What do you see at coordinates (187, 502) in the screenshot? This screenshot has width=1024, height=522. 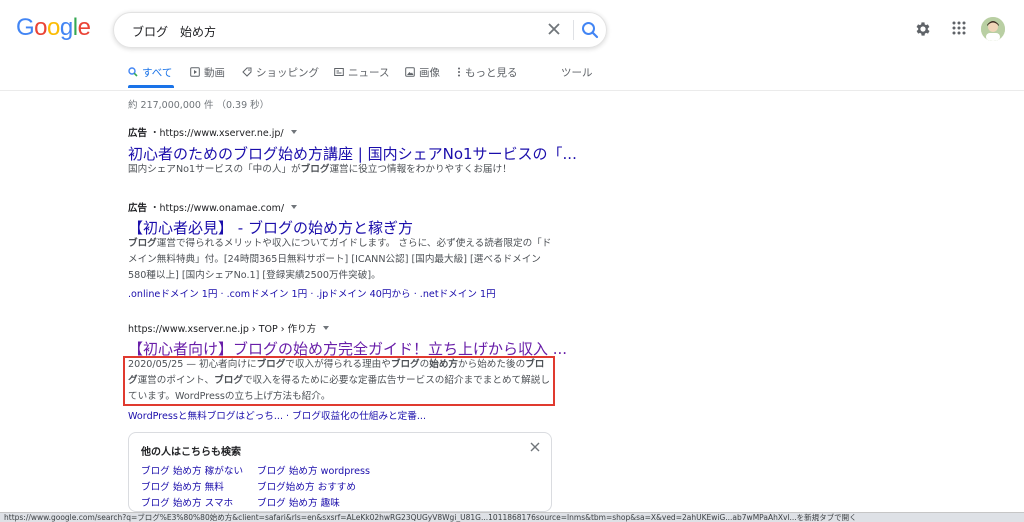 I see `related-search-link: ブログ 始め方 スマホ` at bounding box center [187, 502].